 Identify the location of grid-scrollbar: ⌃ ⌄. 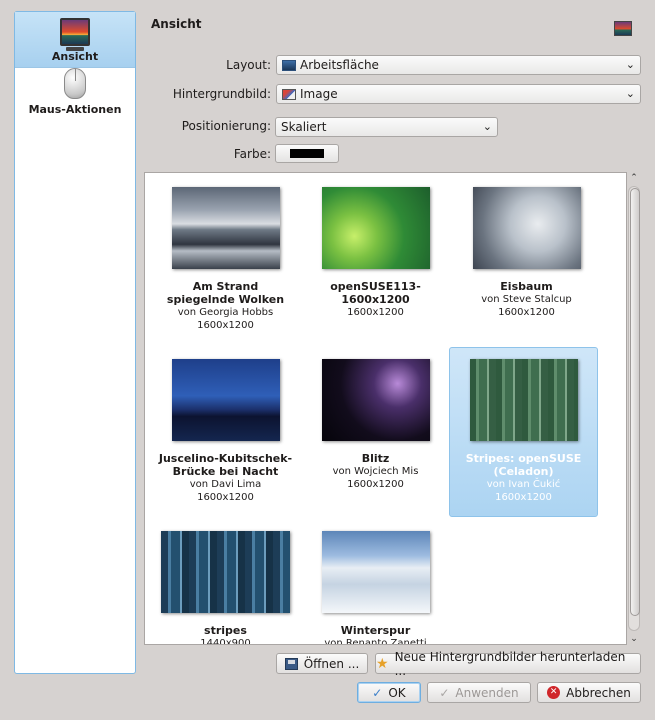
(634, 408).